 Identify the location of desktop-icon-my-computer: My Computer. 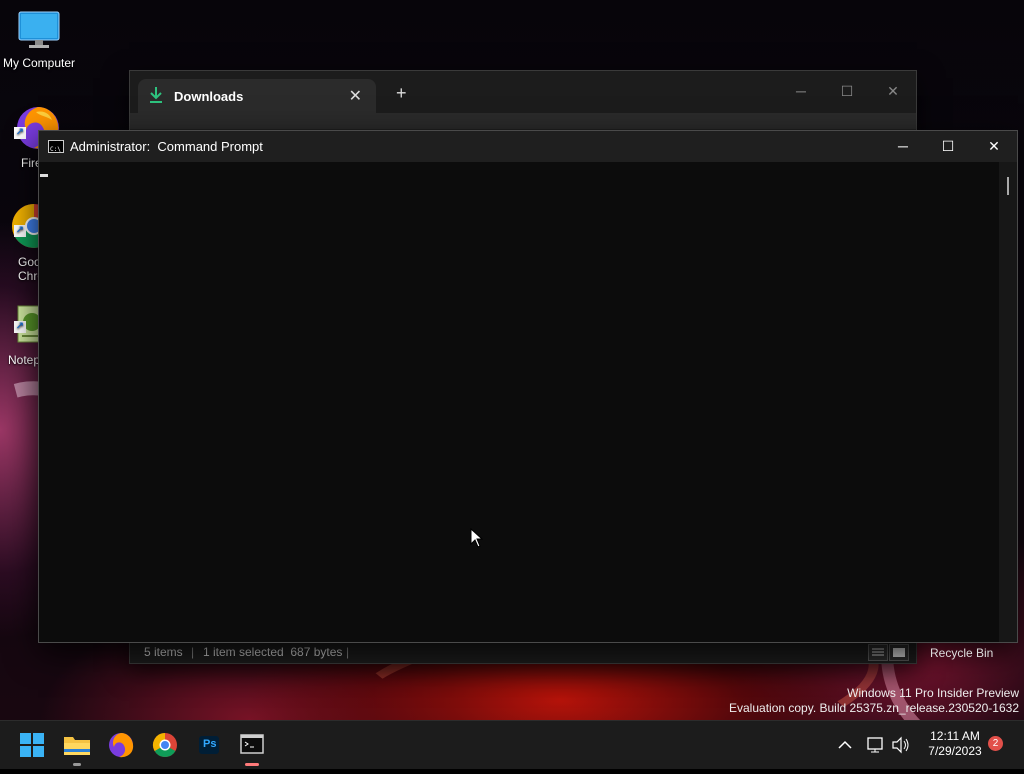
(39, 40).